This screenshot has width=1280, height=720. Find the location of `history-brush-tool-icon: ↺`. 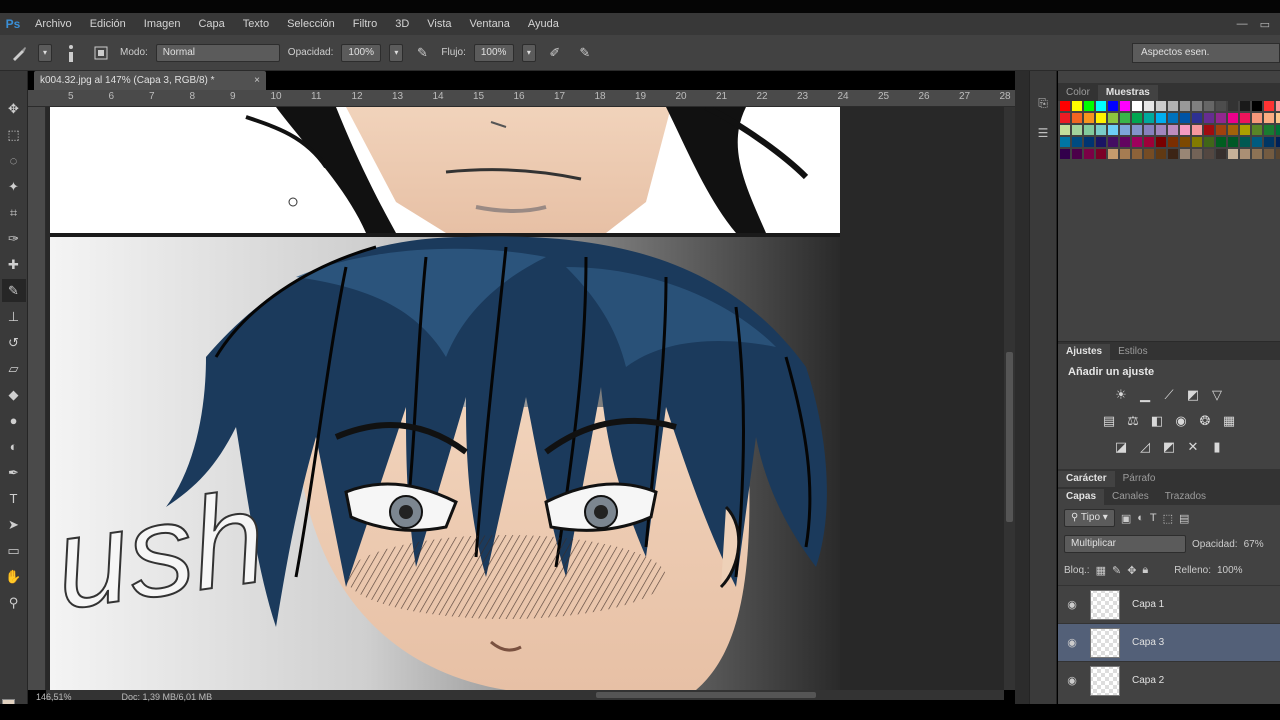

history-brush-tool-icon: ↺ is located at coordinates (14, 342).